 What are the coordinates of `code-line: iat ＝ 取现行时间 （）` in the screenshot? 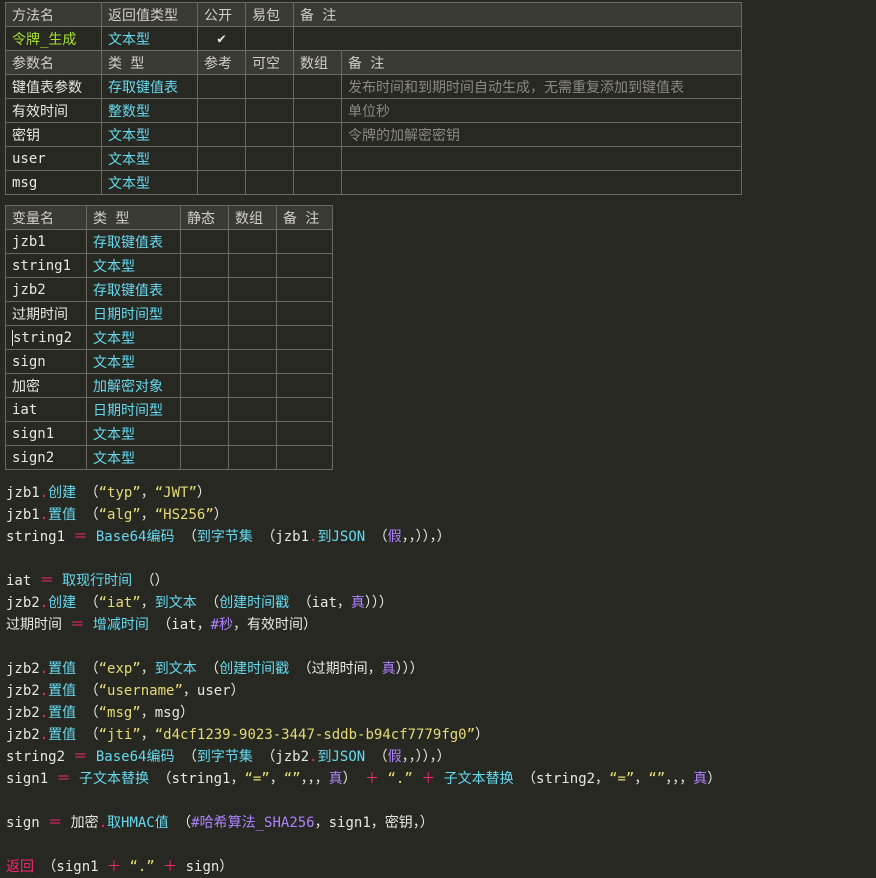 It's located at (363, 581).